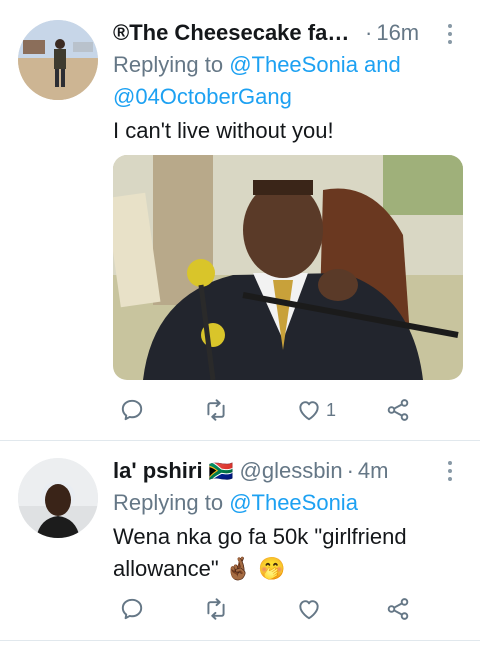  Describe the element at coordinates (293, 502) in the screenshot. I see `mention-link: @TheeSonia` at that location.